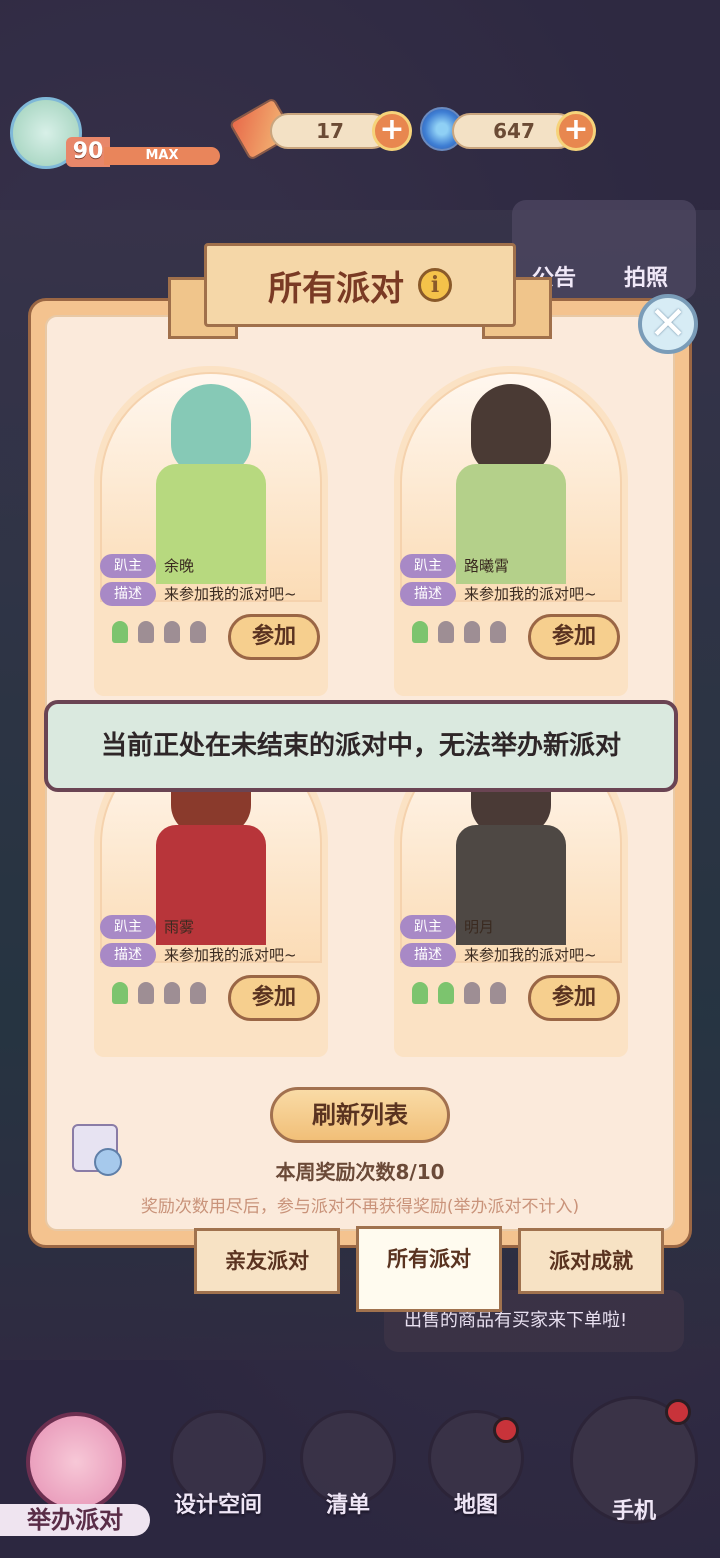  I want to click on top-hud: 90 MAX 17 + 647 +, so click(360, 140).